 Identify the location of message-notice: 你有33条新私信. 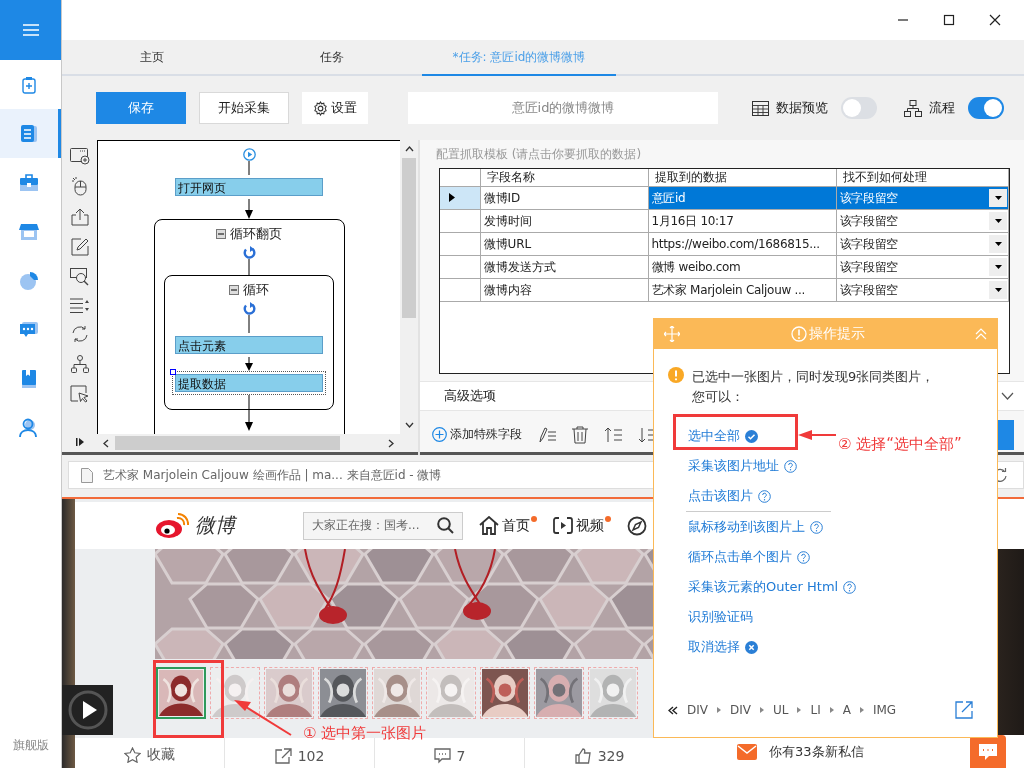
(816, 751).